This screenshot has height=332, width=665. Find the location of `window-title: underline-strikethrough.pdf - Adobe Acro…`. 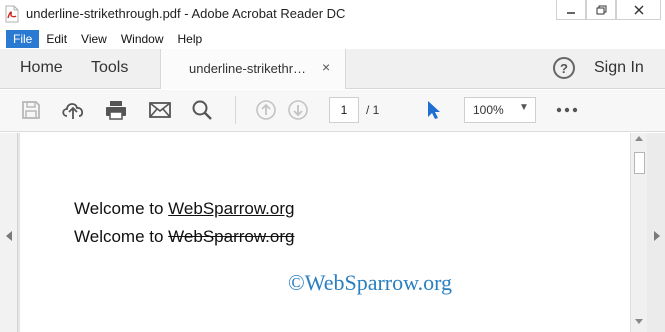

window-title: underline-strikethrough.pdf - Adobe Acro… is located at coordinates (186, 13).